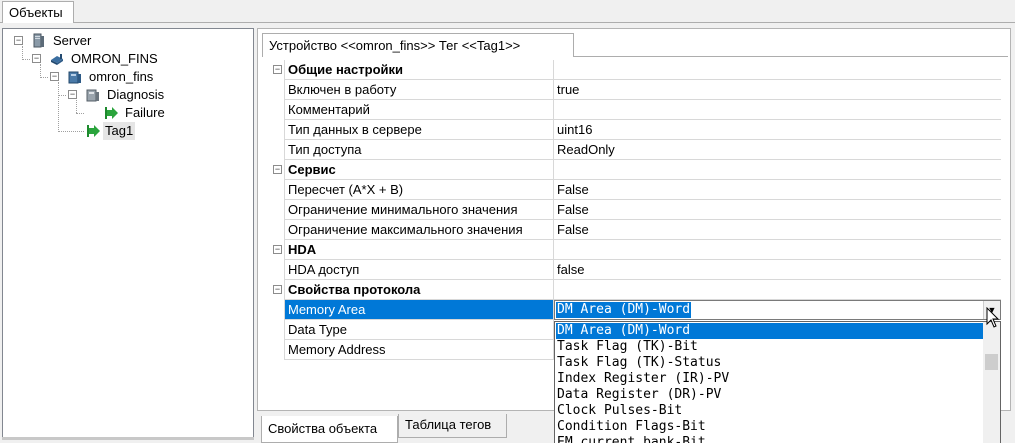 This screenshot has width=1015, height=443. What do you see at coordinates (619, 411) in the screenshot?
I see `dropdown-option: Clock Pulses-Bit` at bounding box center [619, 411].